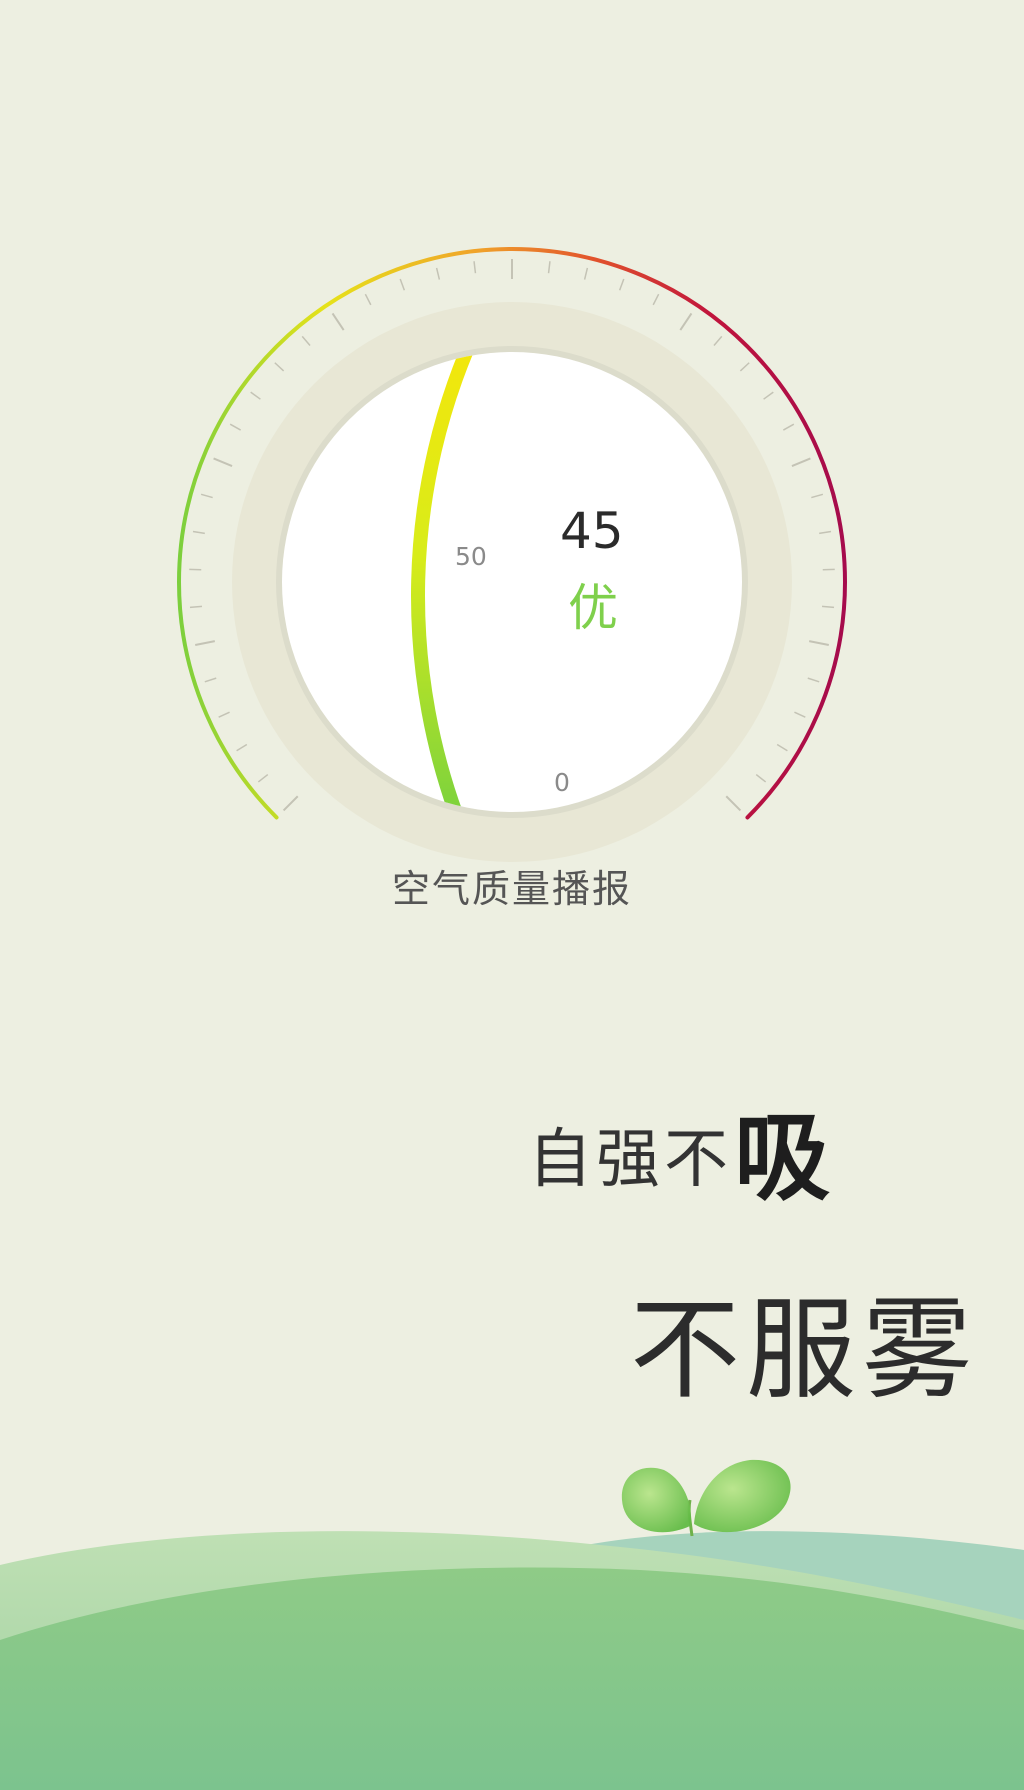 The height and width of the screenshot is (1790, 1024). Describe the element at coordinates (630, 1160) in the screenshot. I see `slogan-line-1: 自强不` at that location.